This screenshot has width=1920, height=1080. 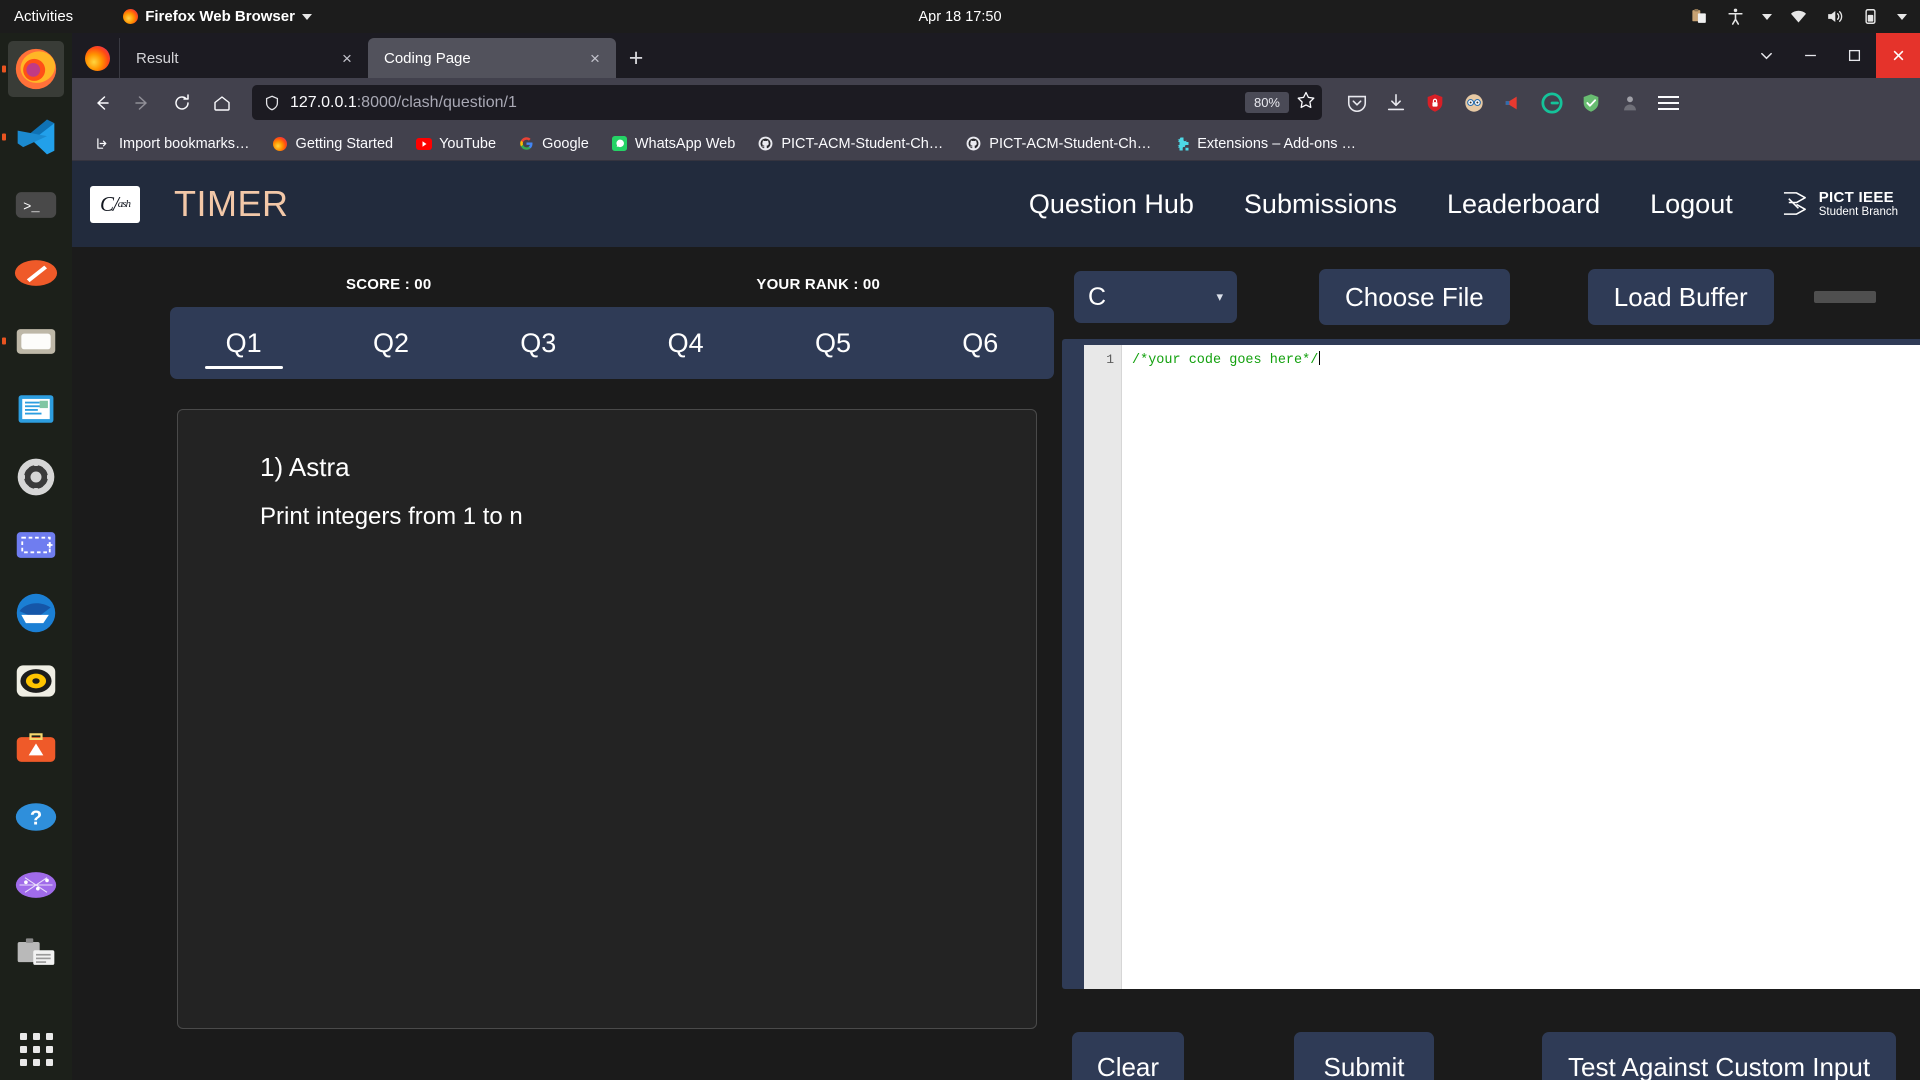 I want to click on bookmark-google: Google, so click(x=553, y=144).